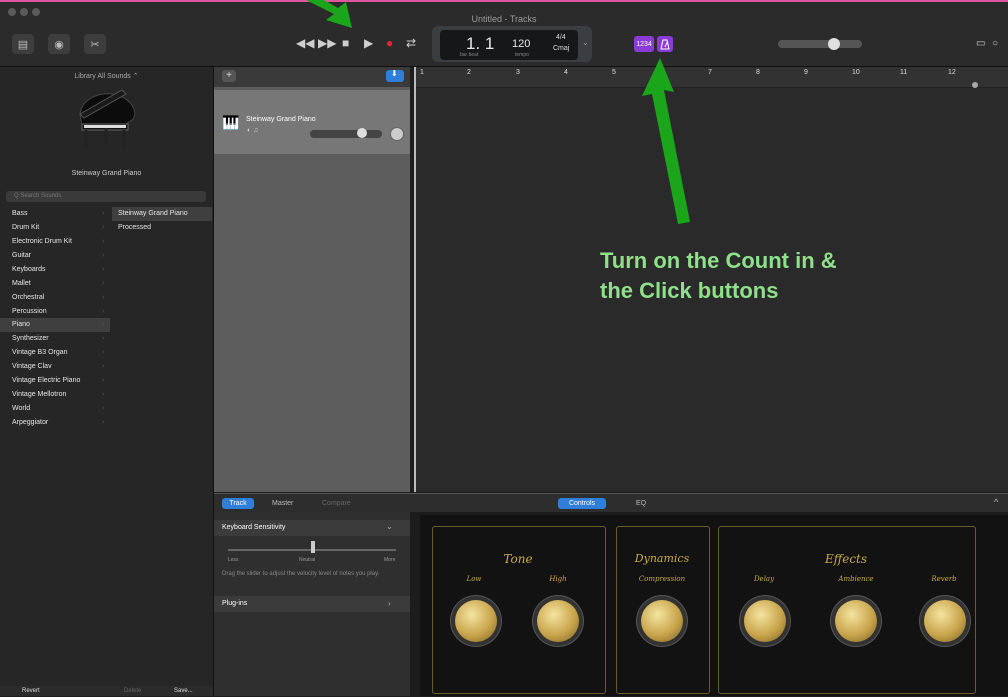 The height and width of the screenshot is (697, 1008). Describe the element at coordinates (329, 14) in the screenshot. I see `arrow-to-transport` at that location.